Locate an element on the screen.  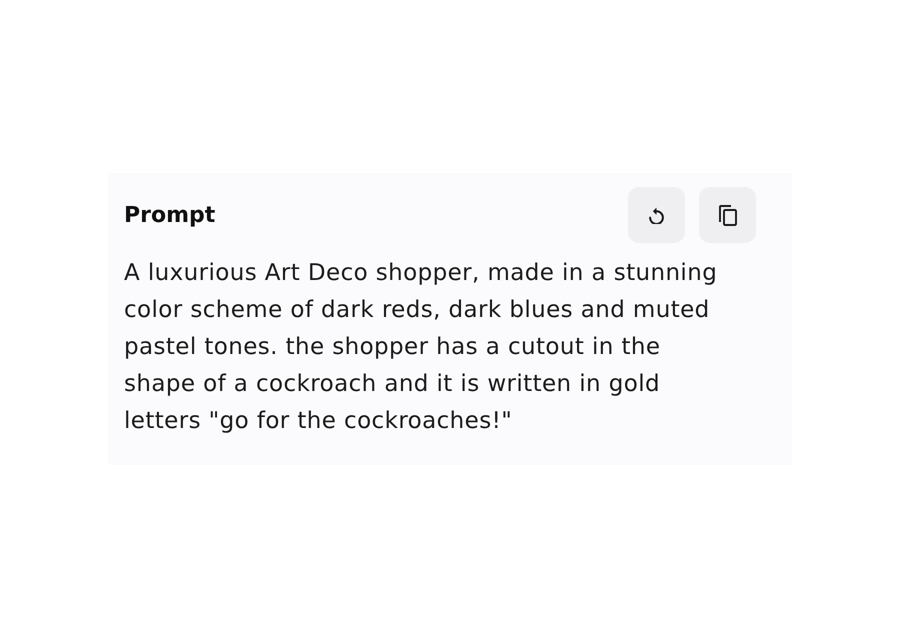
copy-button is located at coordinates (727, 215).